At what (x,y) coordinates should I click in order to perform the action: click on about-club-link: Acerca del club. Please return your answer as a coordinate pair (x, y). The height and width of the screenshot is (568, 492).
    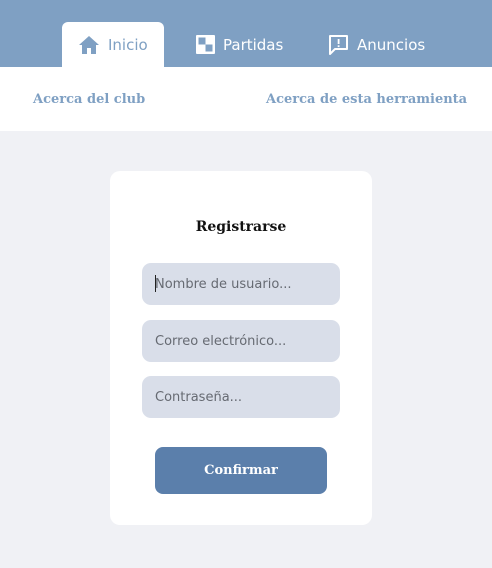
    Looking at the image, I should click on (89, 99).